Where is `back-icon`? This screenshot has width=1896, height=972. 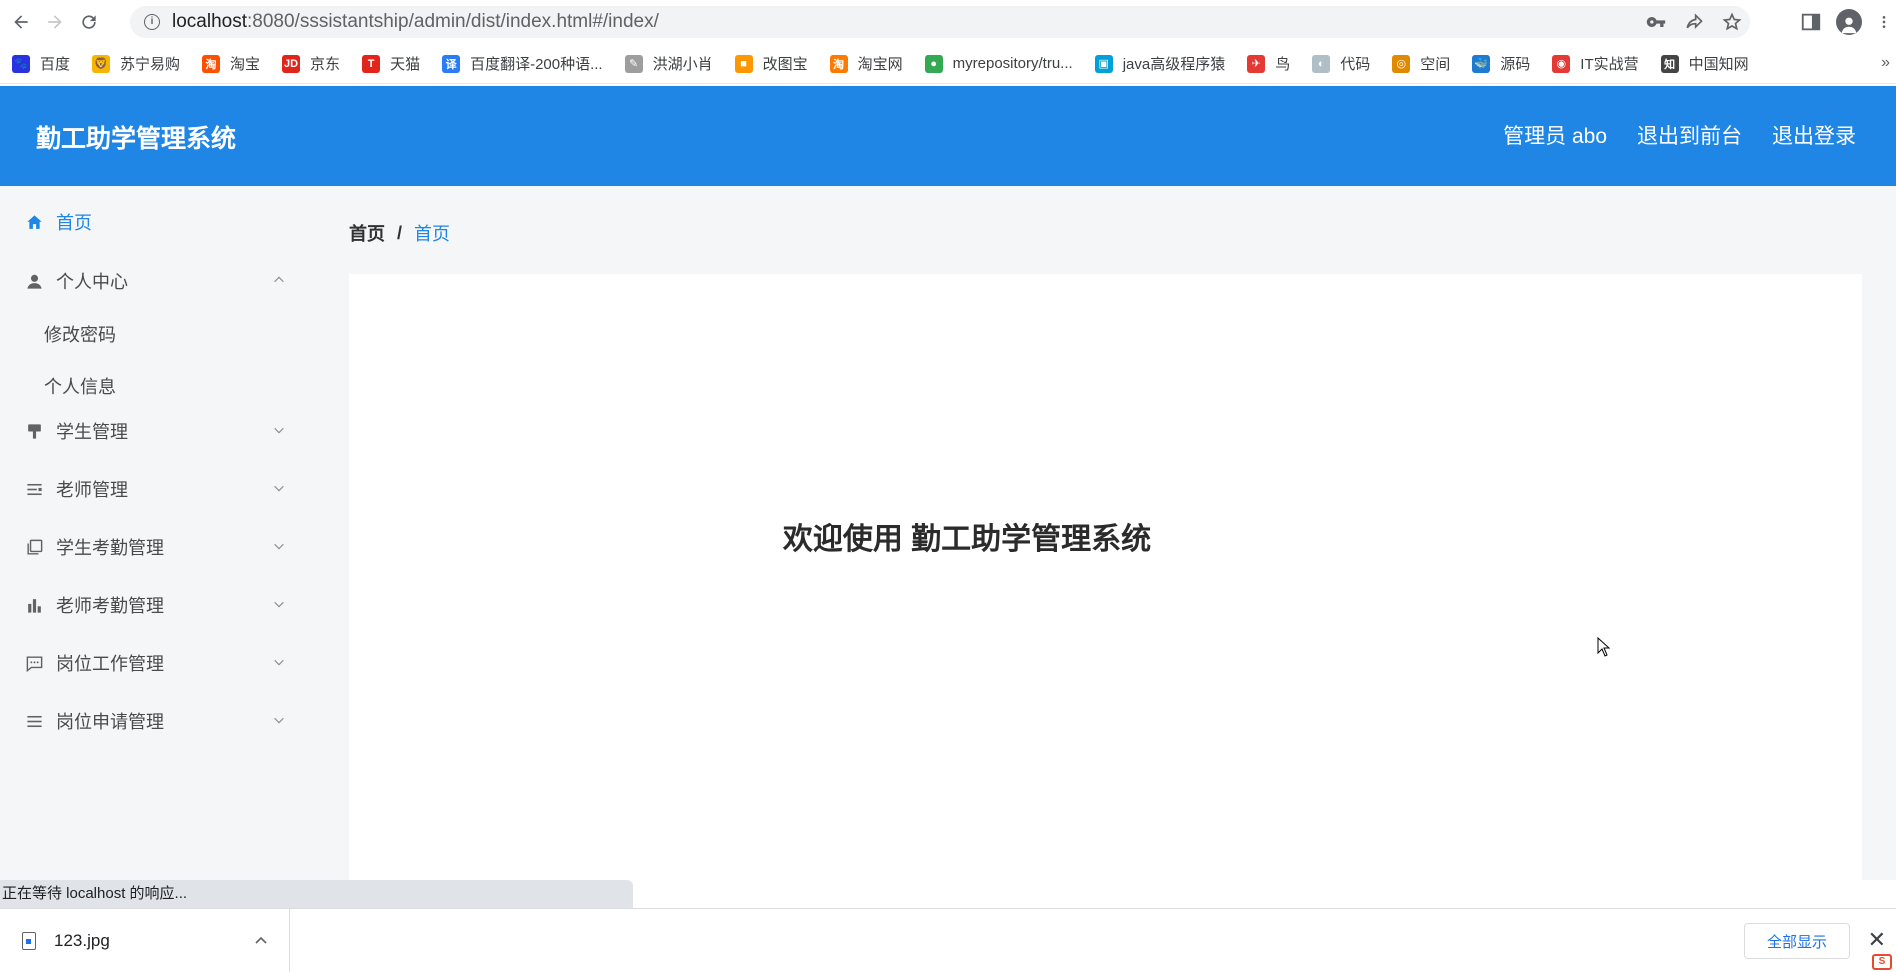 back-icon is located at coordinates (21, 22).